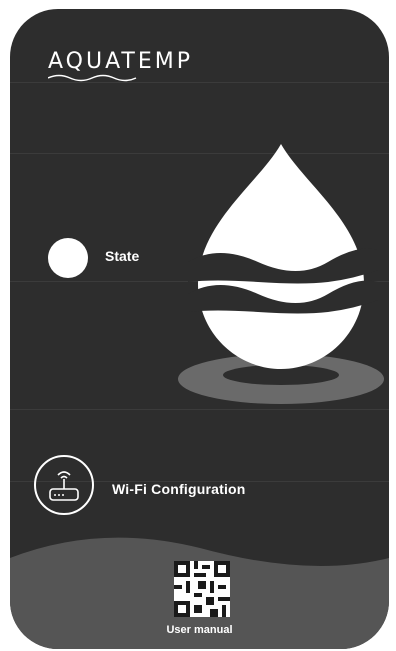 This screenshot has height=651, width=396. What do you see at coordinates (199, 630) in the screenshot?
I see `user-manual-label: User manual` at bounding box center [199, 630].